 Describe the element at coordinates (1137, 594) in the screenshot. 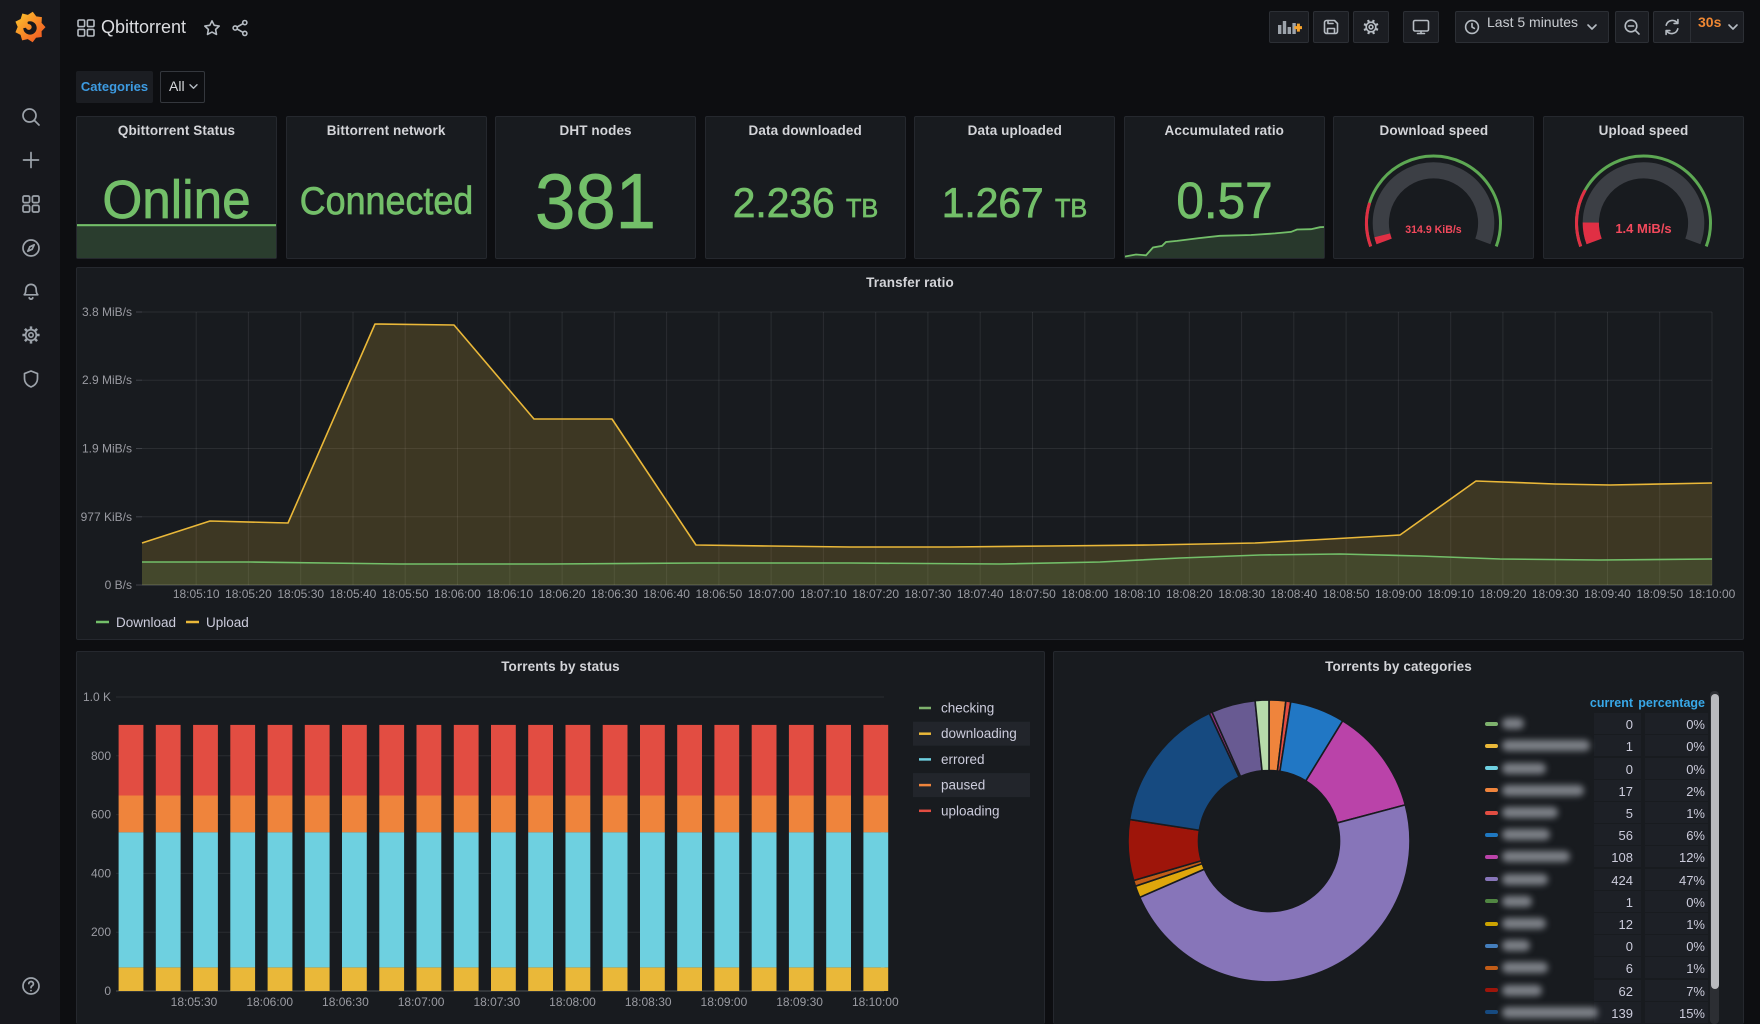

I see `svg-text: 18:08:10` at that location.